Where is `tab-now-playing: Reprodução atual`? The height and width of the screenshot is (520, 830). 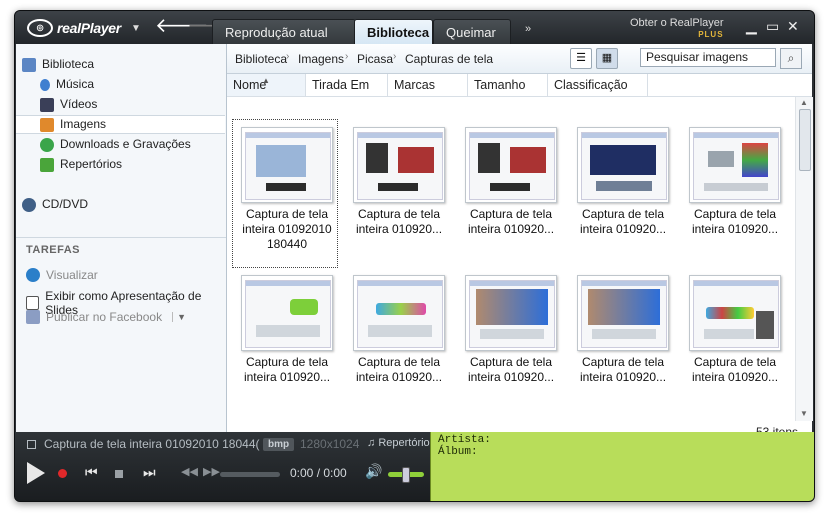
tab-now-playing: Reprodução atual is located at coordinates (284, 32).